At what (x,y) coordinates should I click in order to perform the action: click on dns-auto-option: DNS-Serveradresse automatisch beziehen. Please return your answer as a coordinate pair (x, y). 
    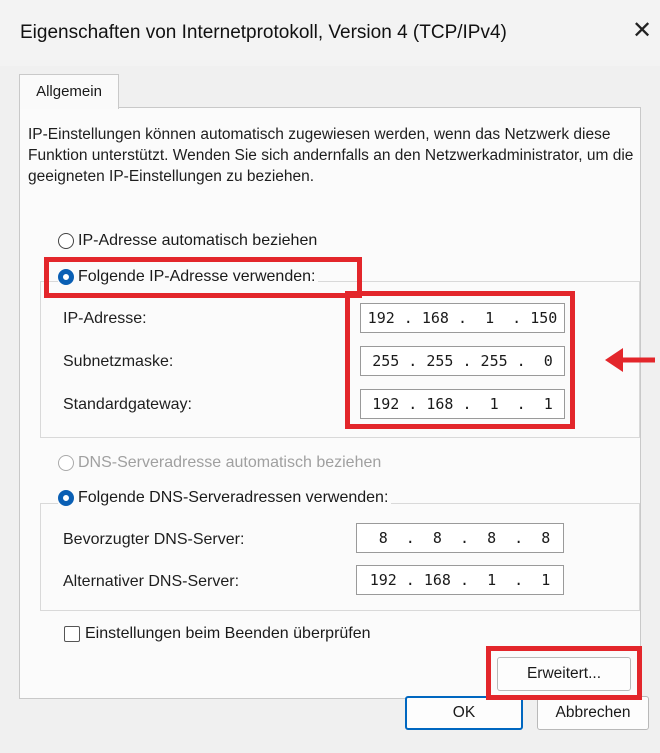
    Looking at the image, I should click on (219, 463).